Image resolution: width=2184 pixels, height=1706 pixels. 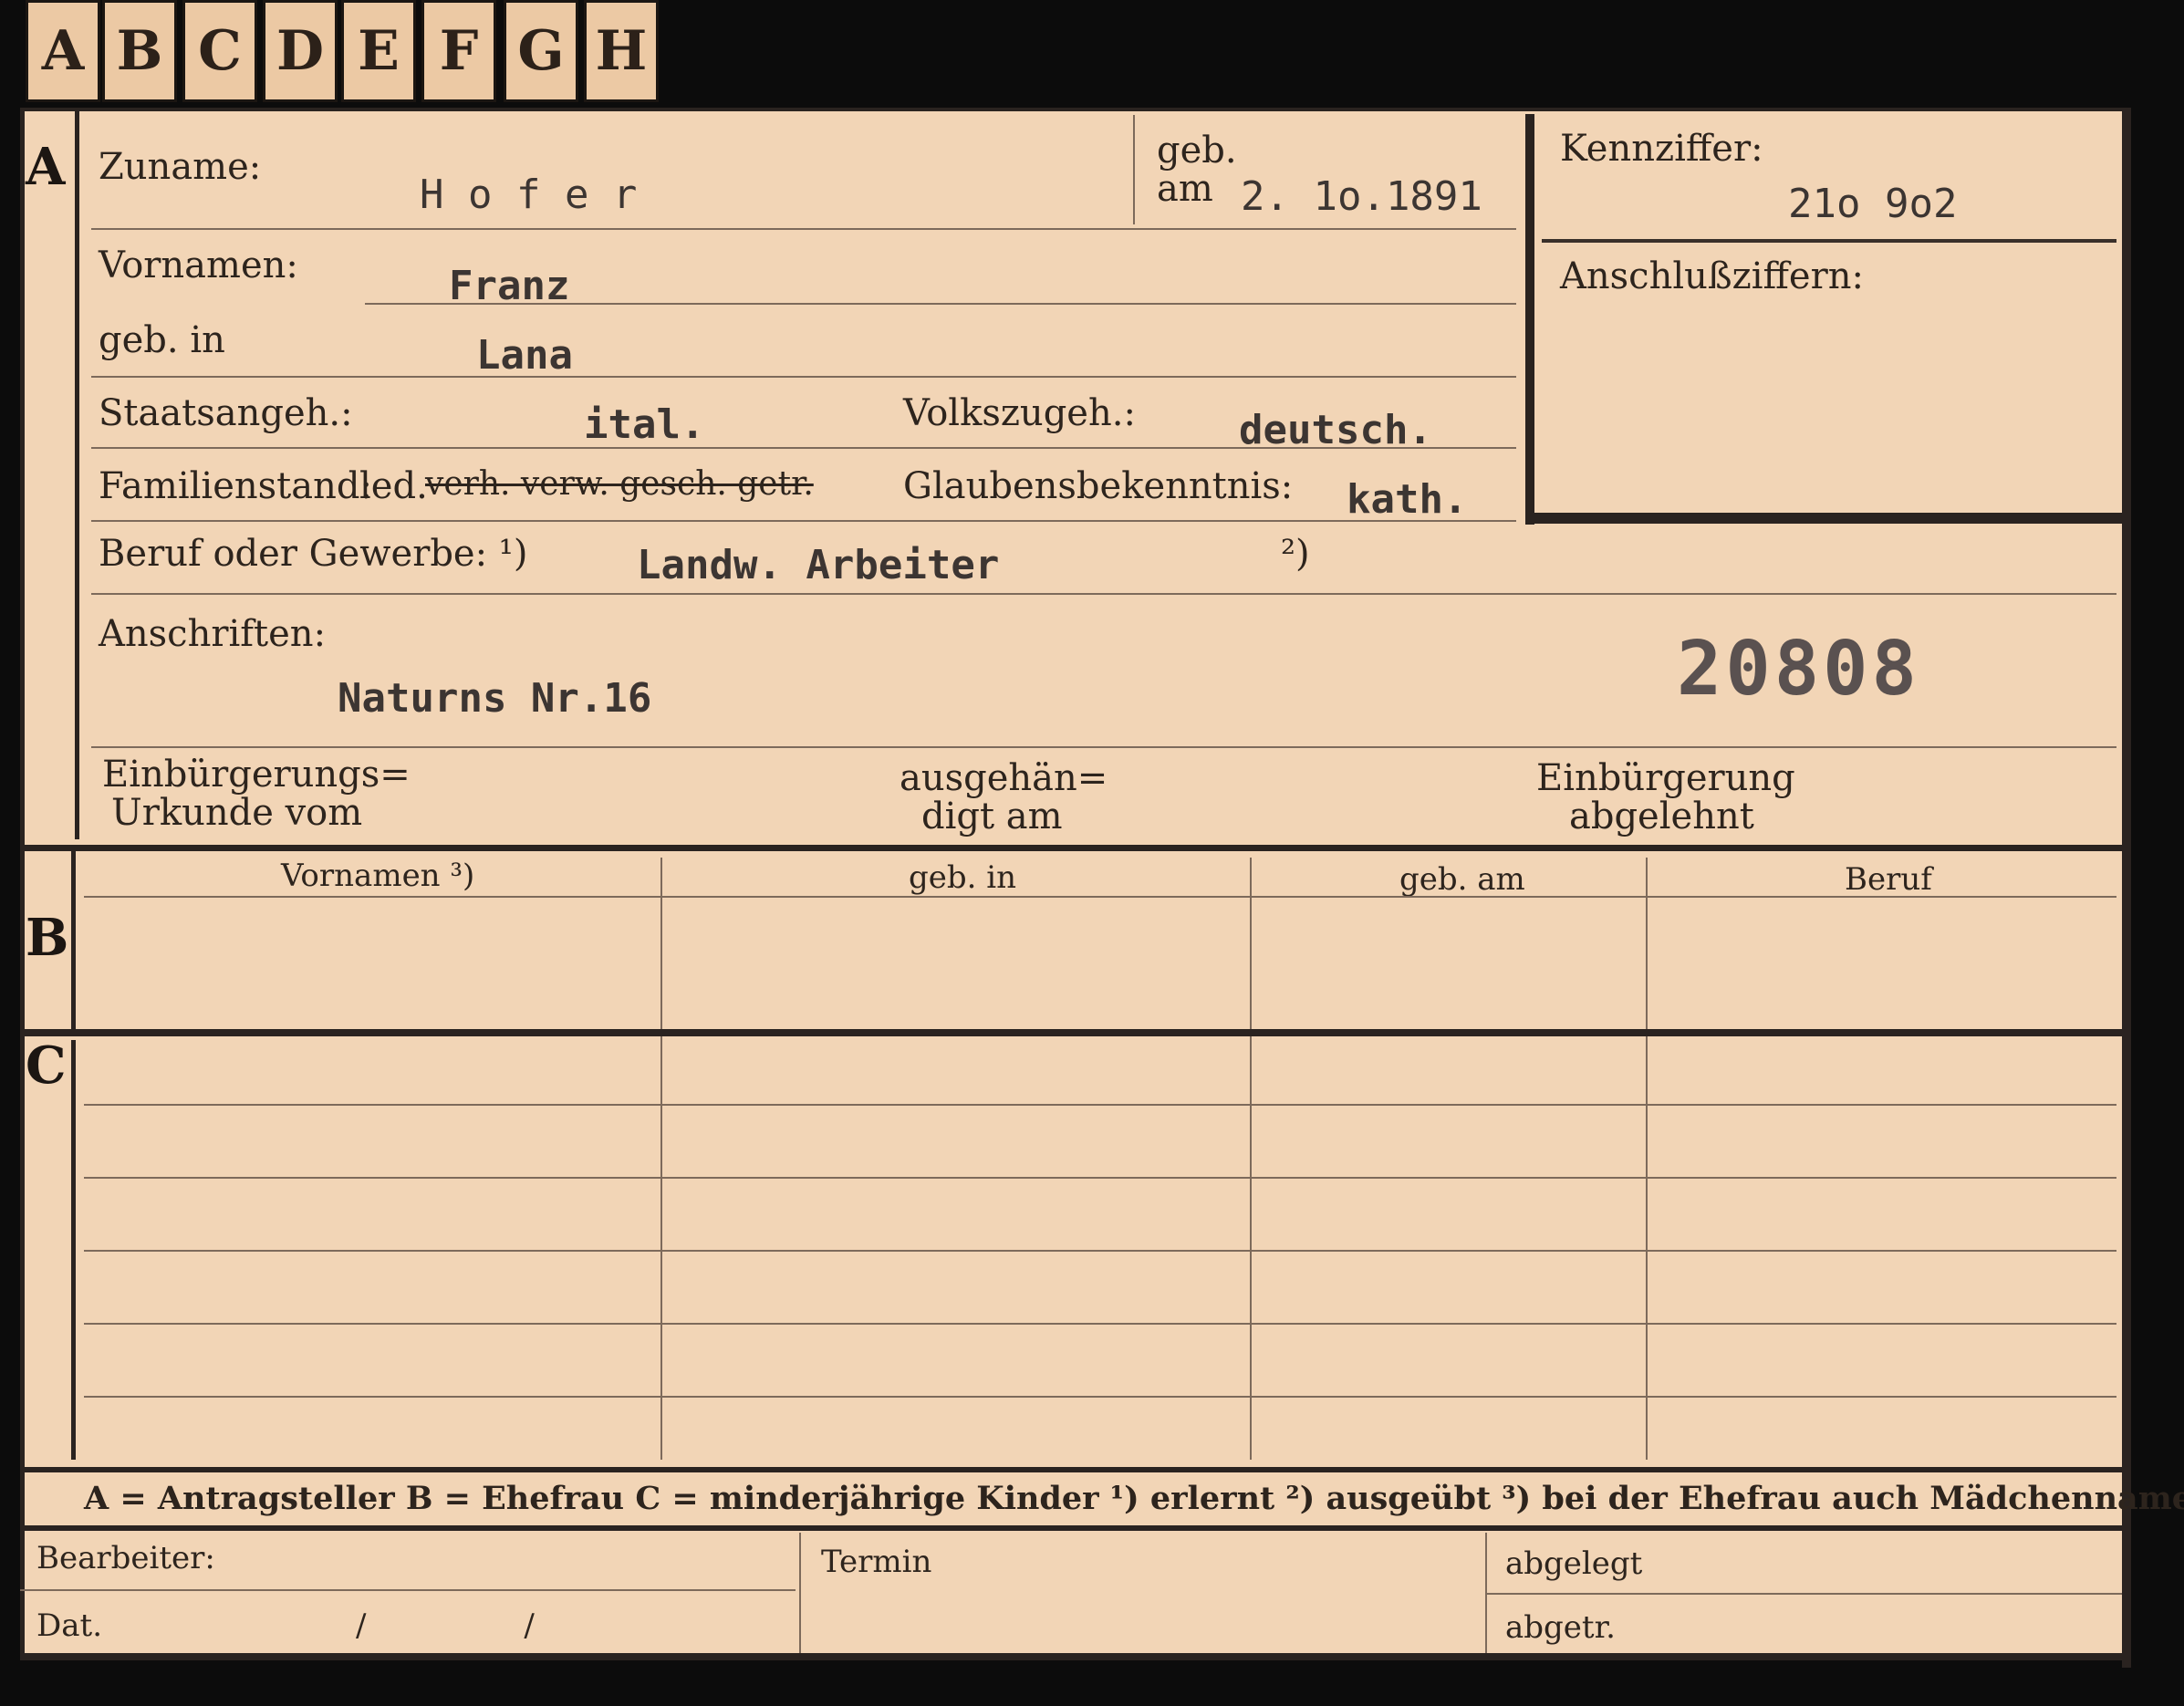 What do you see at coordinates (22, 883) in the screenshot?
I see `card-left-border` at bounding box center [22, 883].